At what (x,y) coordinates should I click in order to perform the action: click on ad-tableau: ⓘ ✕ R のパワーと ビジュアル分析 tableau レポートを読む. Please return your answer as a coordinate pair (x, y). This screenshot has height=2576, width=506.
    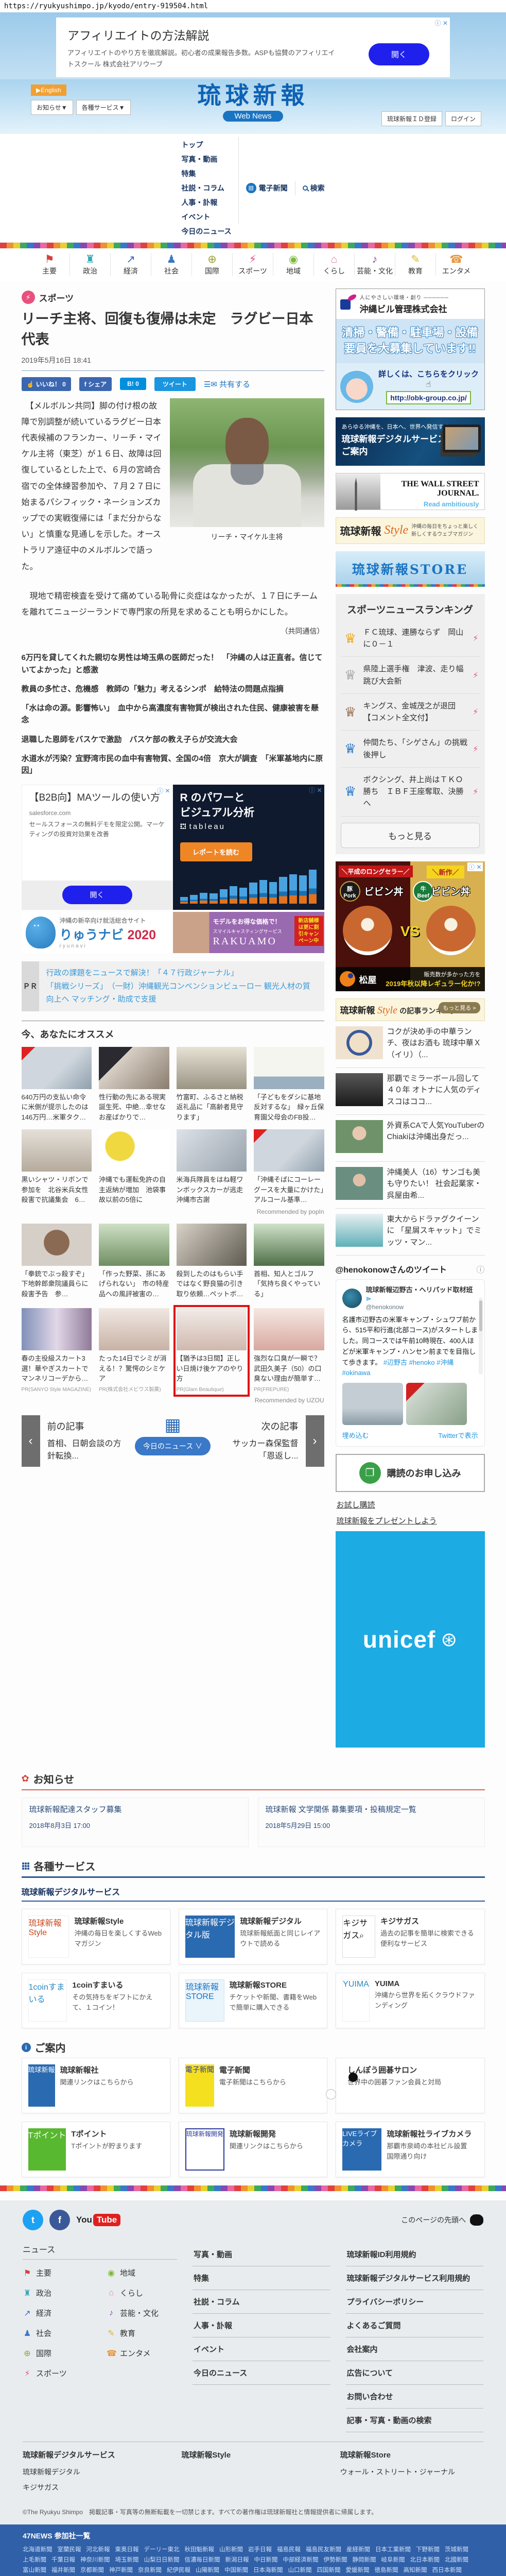
    Looking at the image, I should click on (248, 847).